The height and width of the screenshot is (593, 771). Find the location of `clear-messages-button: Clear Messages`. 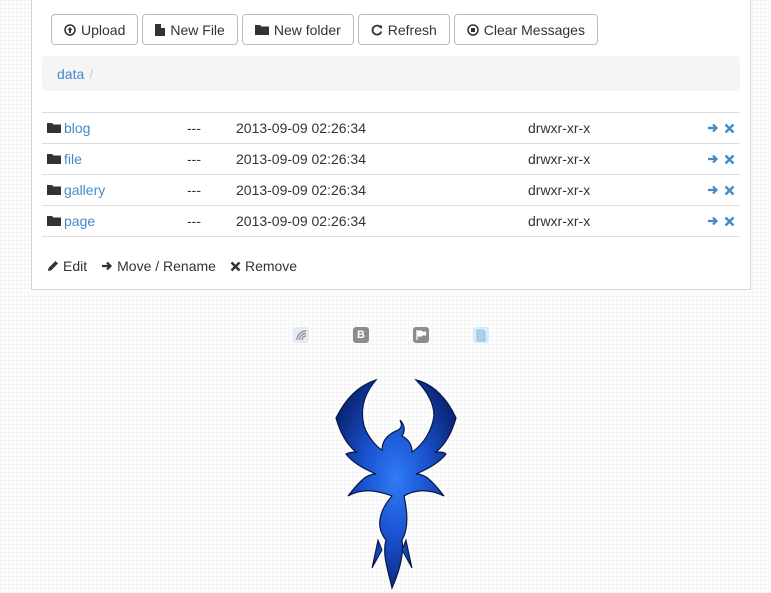

clear-messages-button: Clear Messages is located at coordinates (525, 29).